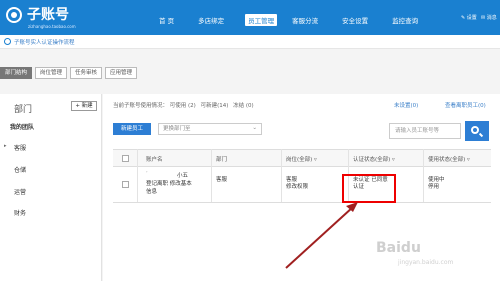 The image size is (500, 281). I want to click on watermark-logo: Baidu, so click(398, 248).